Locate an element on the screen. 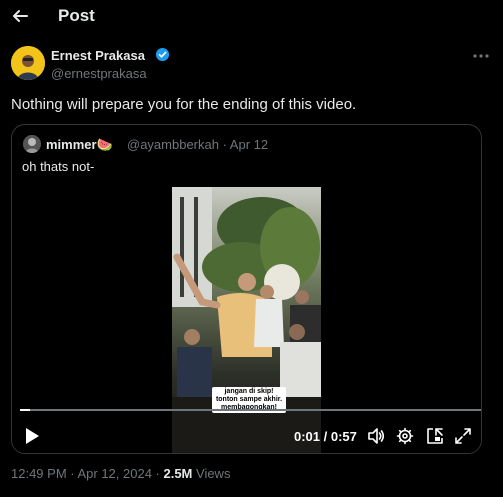 The height and width of the screenshot is (497, 503). quoted-meta: @ayambberkah · Apr 12 is located at coordinates (198, 144).